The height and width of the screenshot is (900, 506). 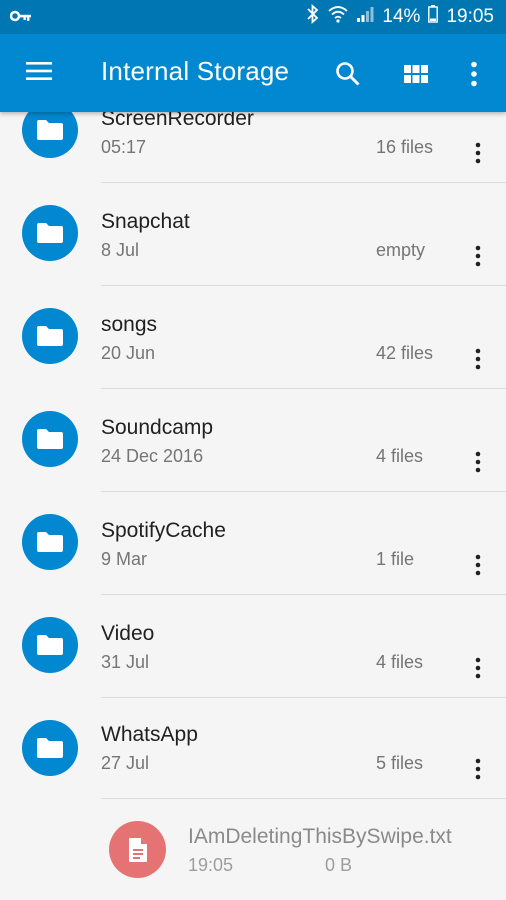 What do you see at coordinates (338, 17) in the screenshot?
I see `wifi-icon` at bounding box center [338, 17].